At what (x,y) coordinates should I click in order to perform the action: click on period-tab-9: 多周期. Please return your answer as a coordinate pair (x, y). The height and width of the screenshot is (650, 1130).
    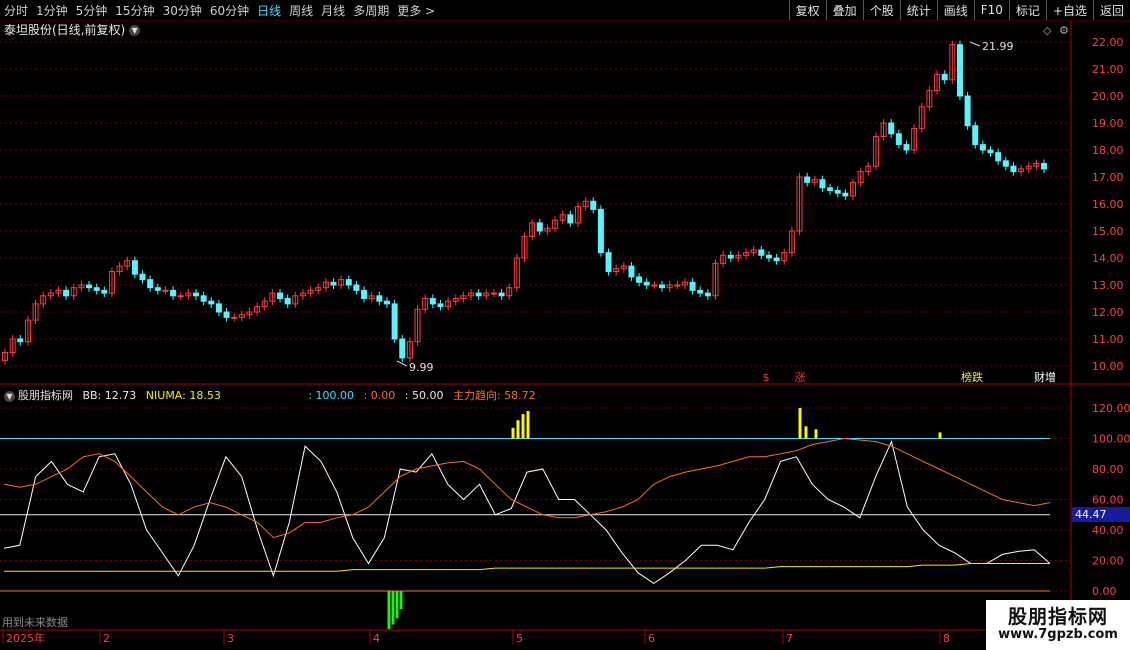
    Looking at the image, I should click on (371, 10).